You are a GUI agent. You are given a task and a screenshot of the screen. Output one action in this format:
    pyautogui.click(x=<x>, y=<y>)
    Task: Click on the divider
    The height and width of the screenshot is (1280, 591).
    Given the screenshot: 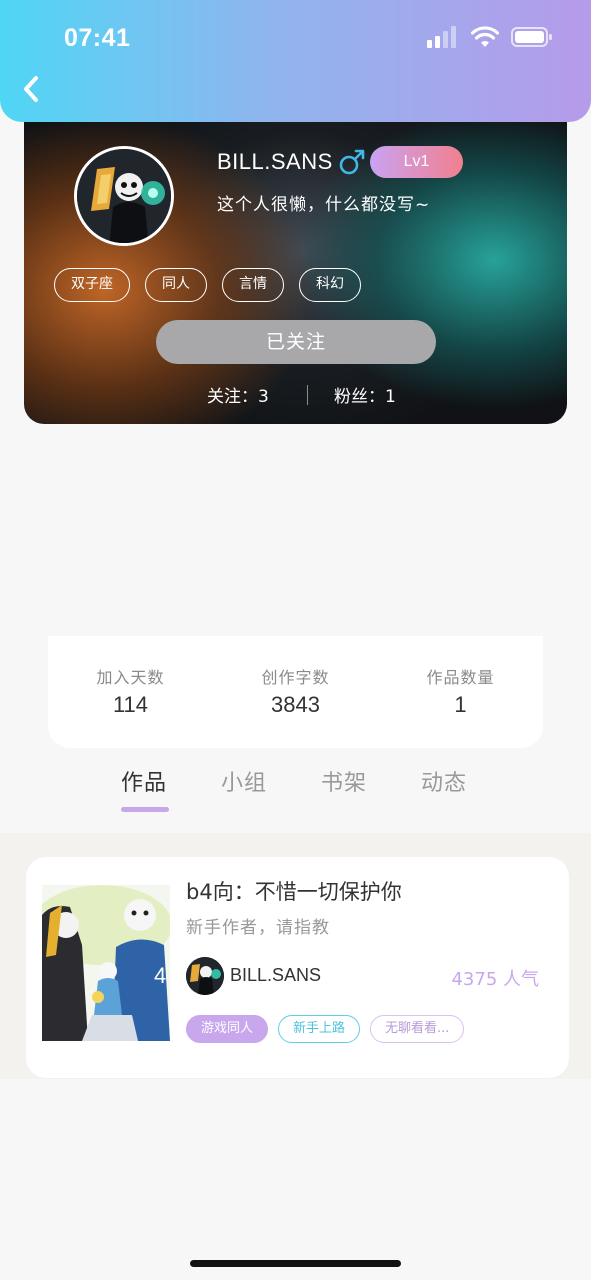 What is the action you would take?
    pyautogui.click(x=307, y=395)
    